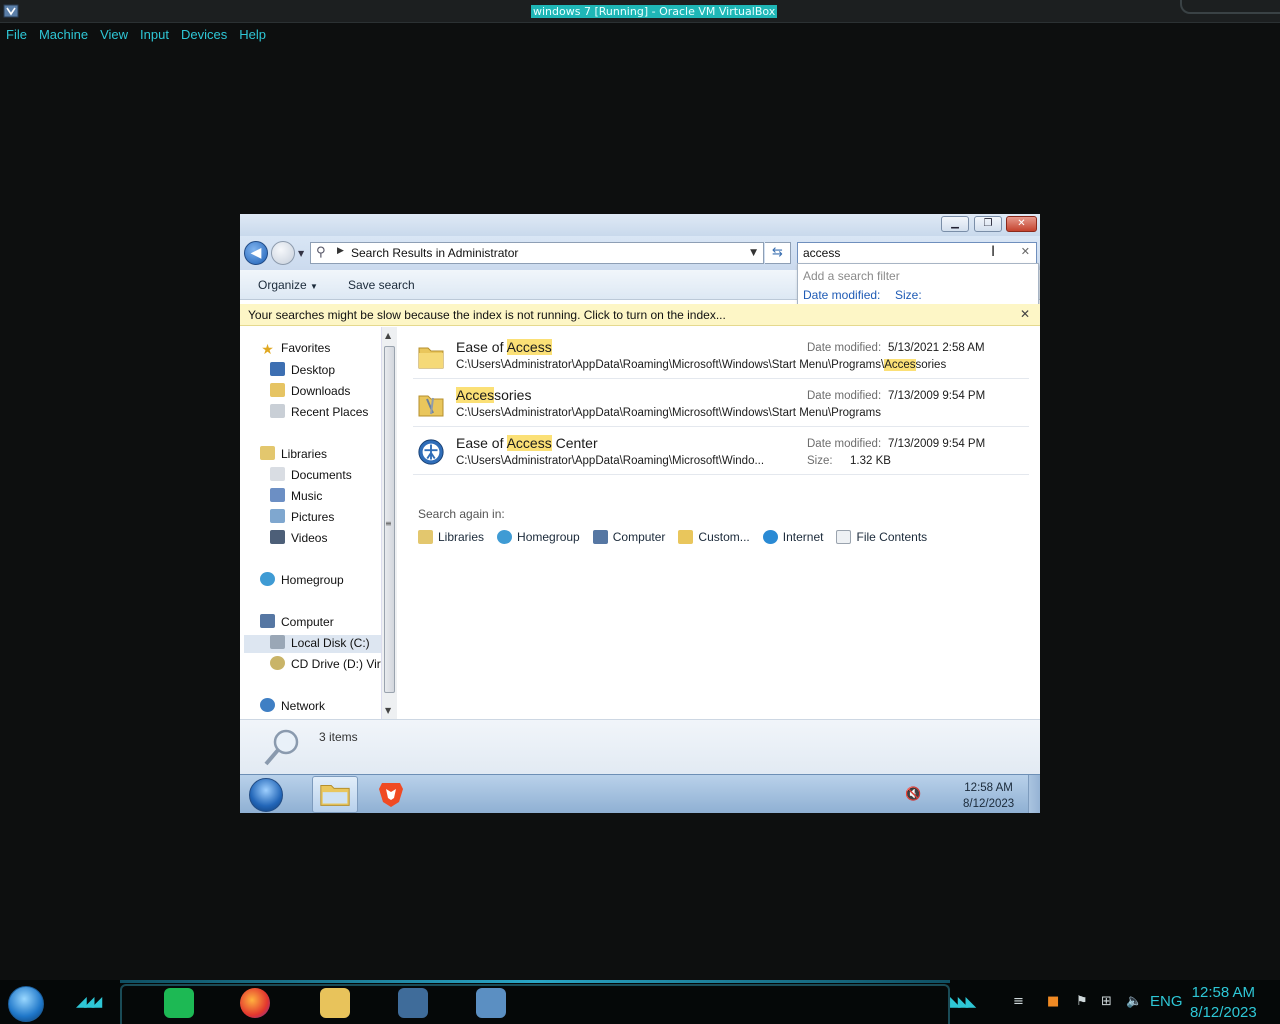 This screenshot has height=1024, width=1280. What do you see at coordinates (640, 225) in the screenshot?
I see `explorer-title-bar: ▁ ❐ ✕` at bounding box center [640, 225].